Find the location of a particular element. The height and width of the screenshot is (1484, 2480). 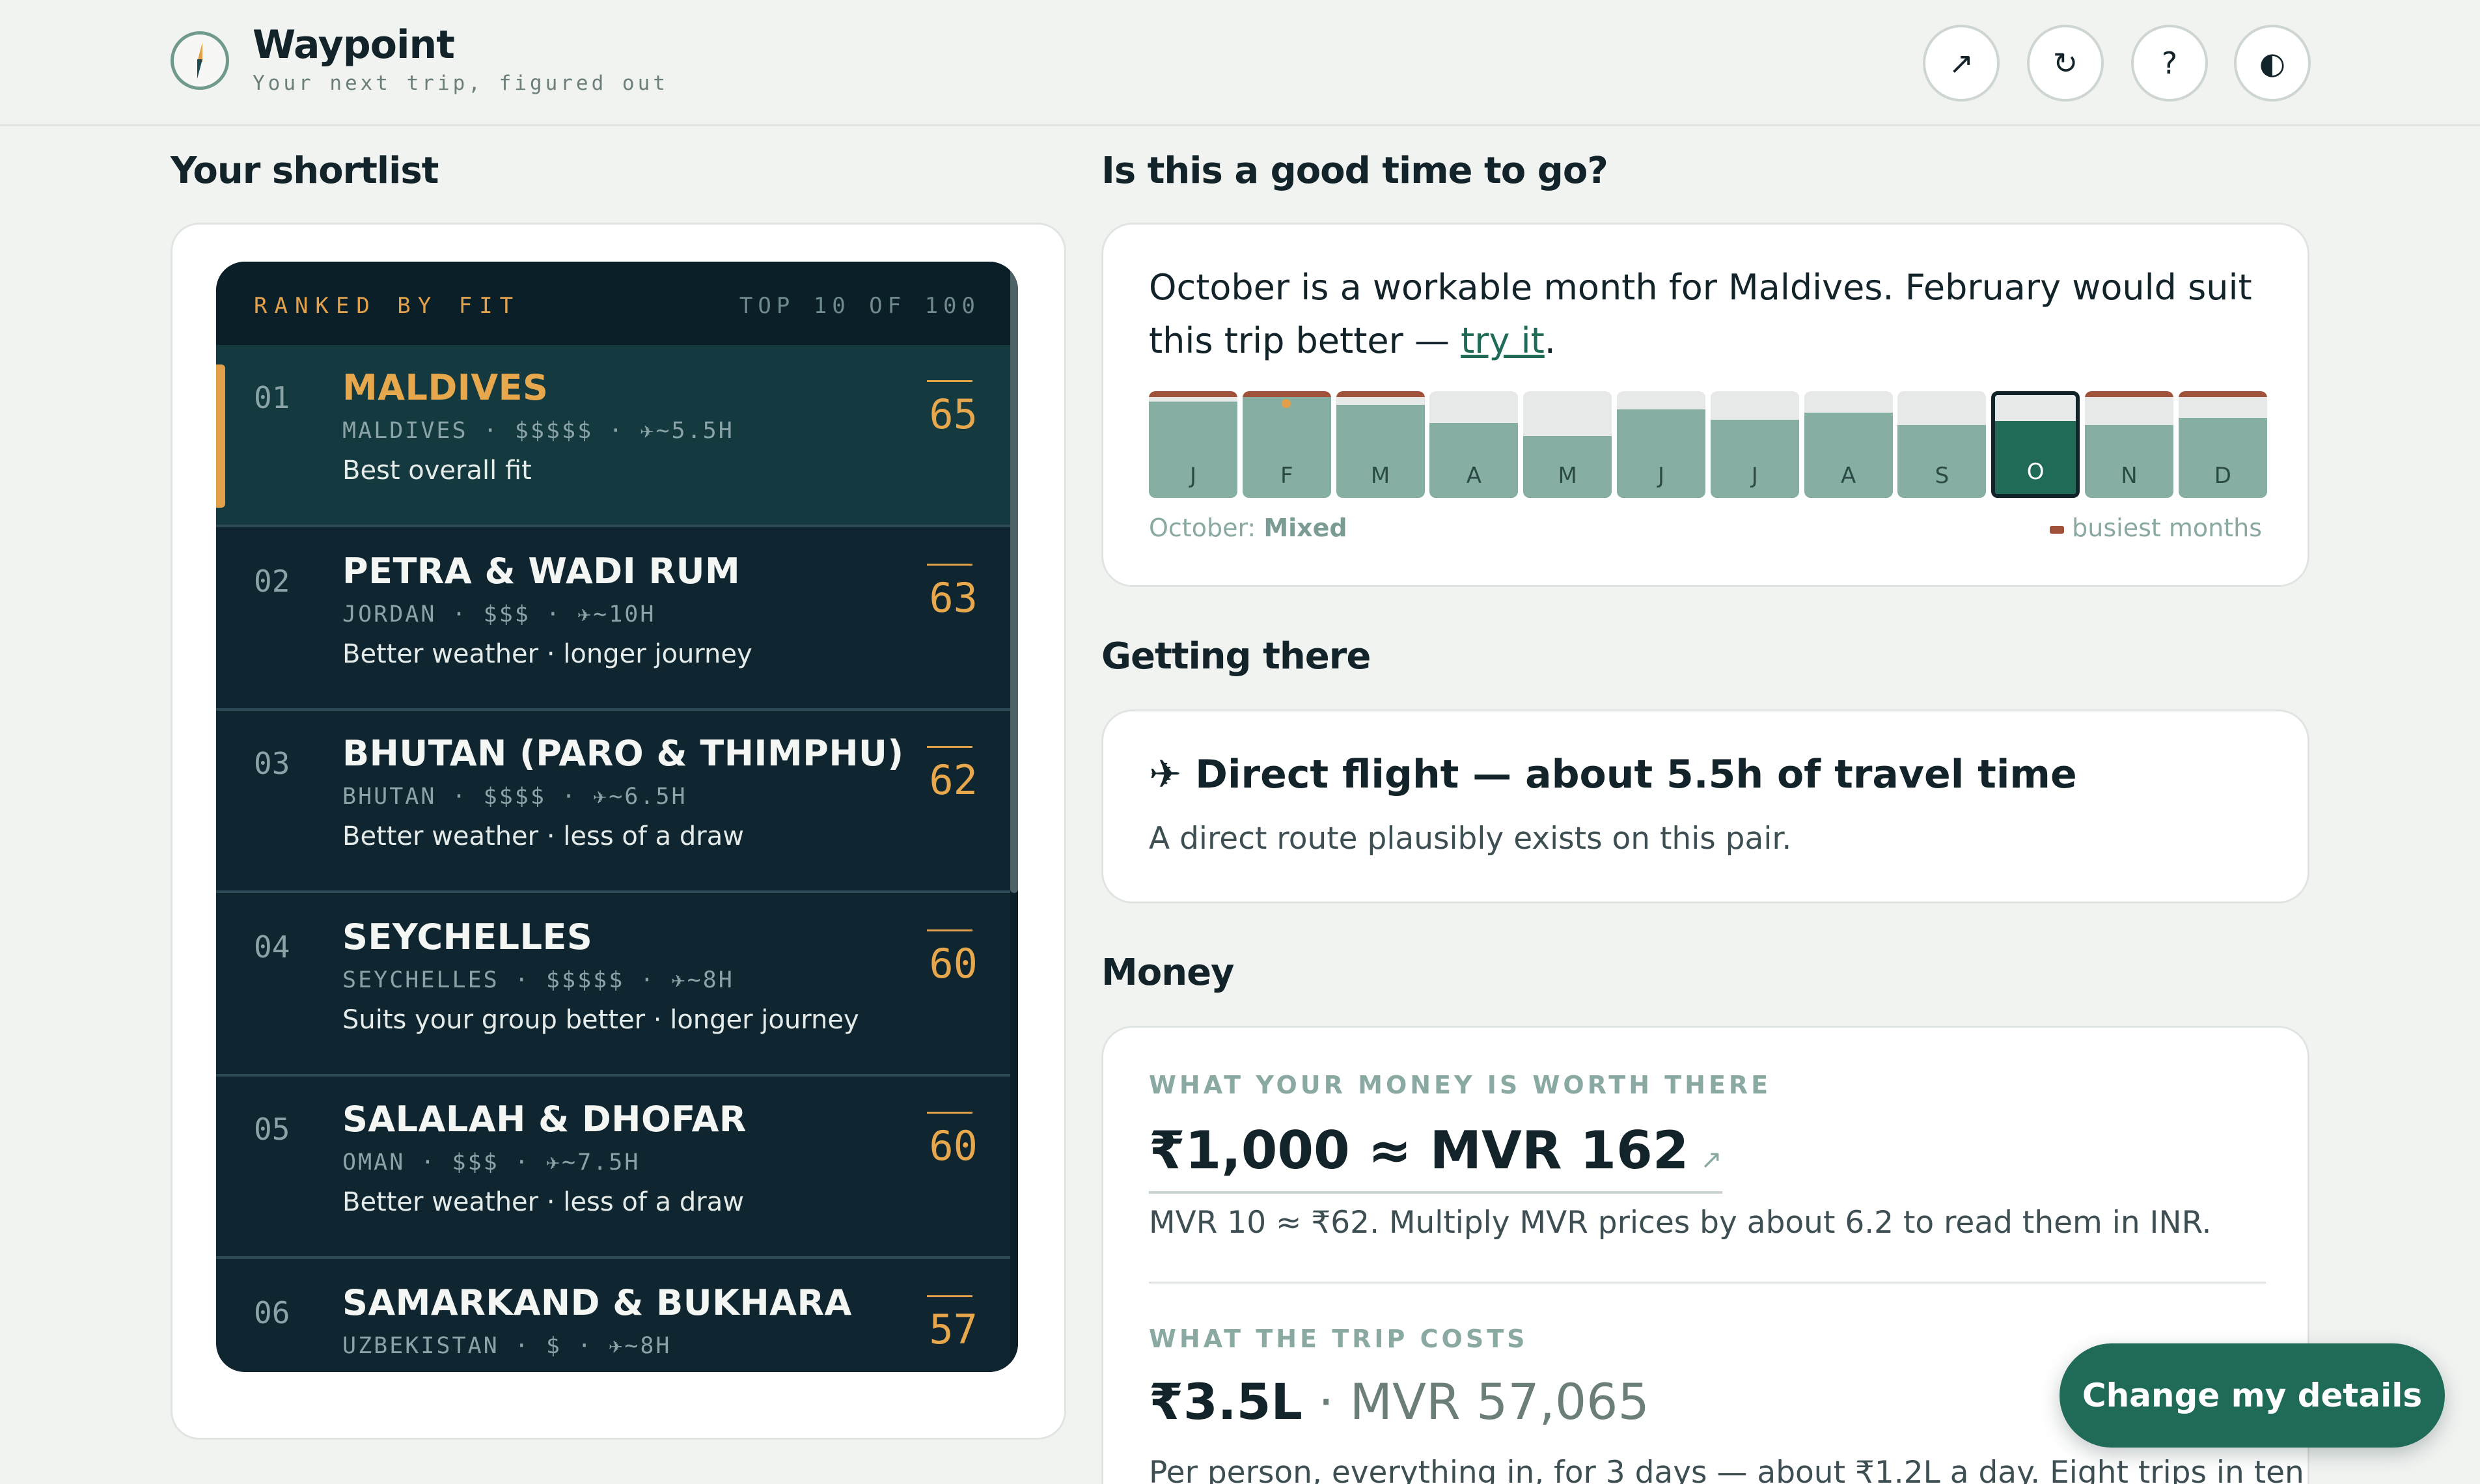

selected-indicator is located at coordinates (220, 436).